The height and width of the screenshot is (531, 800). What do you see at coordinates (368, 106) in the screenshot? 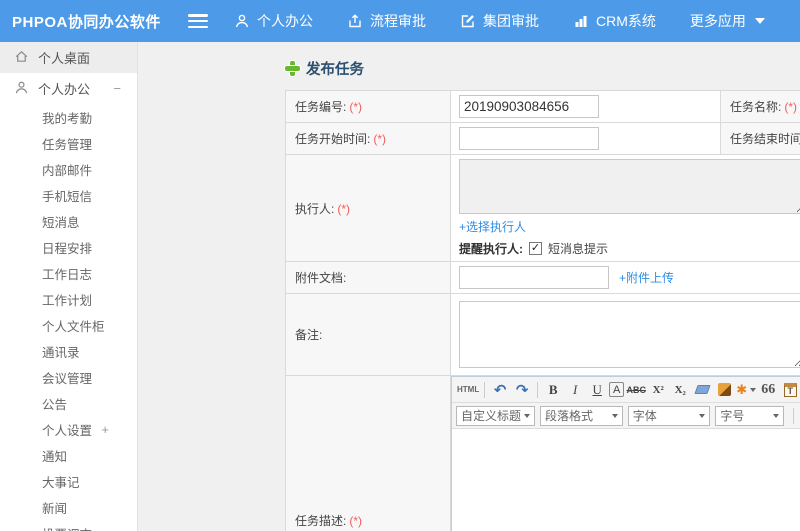
I see `task-number-label-cell: 任务编号: (*)` at bounding box center [368, 106].